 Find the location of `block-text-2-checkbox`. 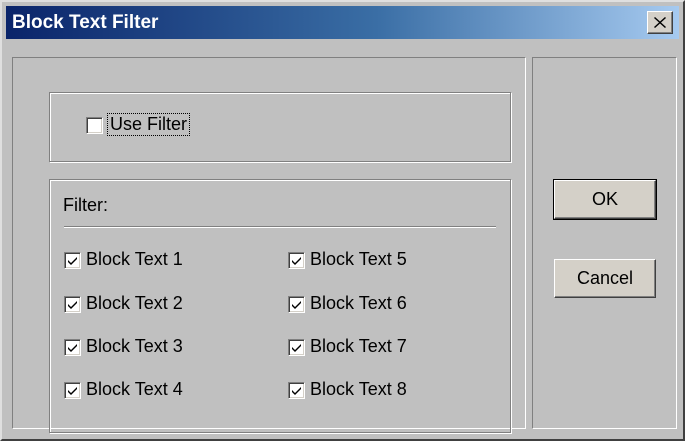

block-text-2-checkbox is located at coordinates (72, 304).